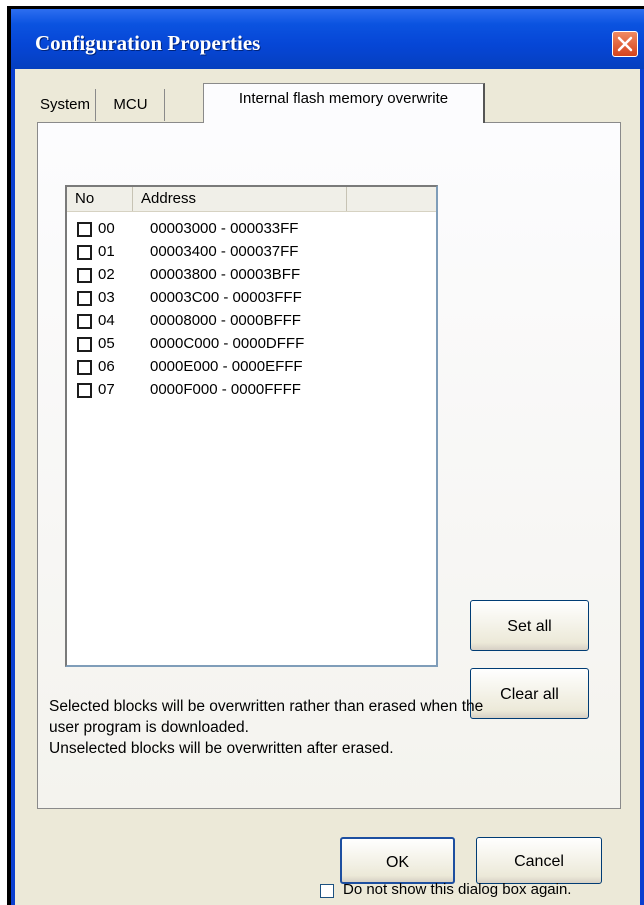  Describe the element at coordinates (226, 366) in the screenshot. I see `block-address: 0000E000 - 0000EFFF` at that location.